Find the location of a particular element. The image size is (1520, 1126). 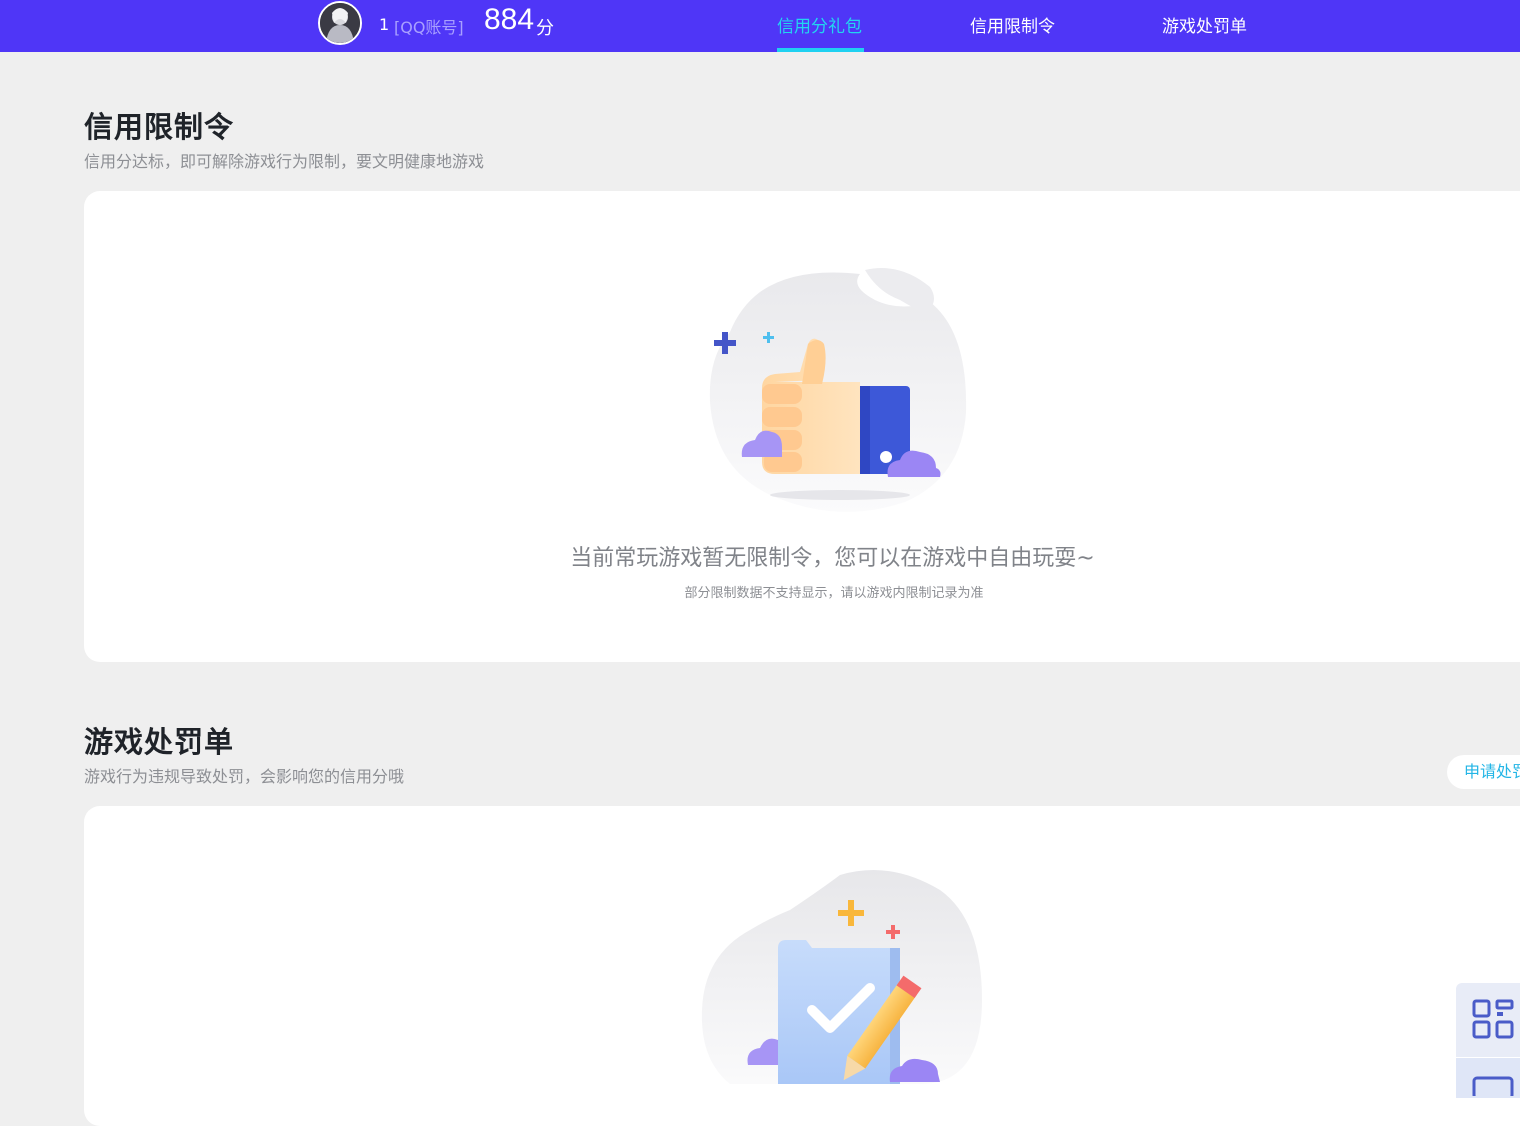

tab-credit-restriction: 信用限制令 is located at coordinates (1012, 24).